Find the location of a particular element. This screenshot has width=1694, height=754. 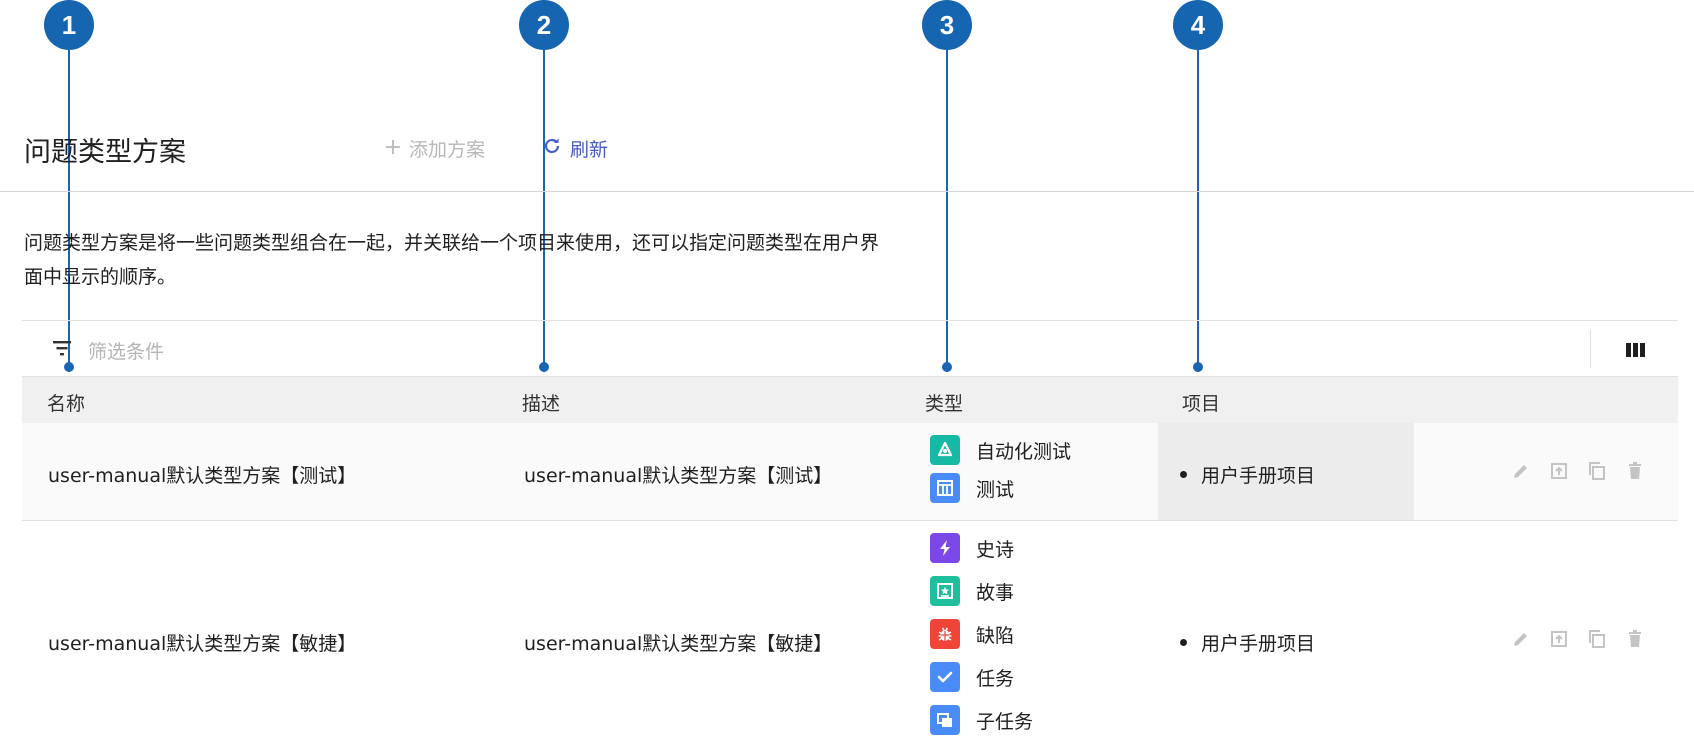

column-header-name: 名称 is located at coordinates (66, 402).